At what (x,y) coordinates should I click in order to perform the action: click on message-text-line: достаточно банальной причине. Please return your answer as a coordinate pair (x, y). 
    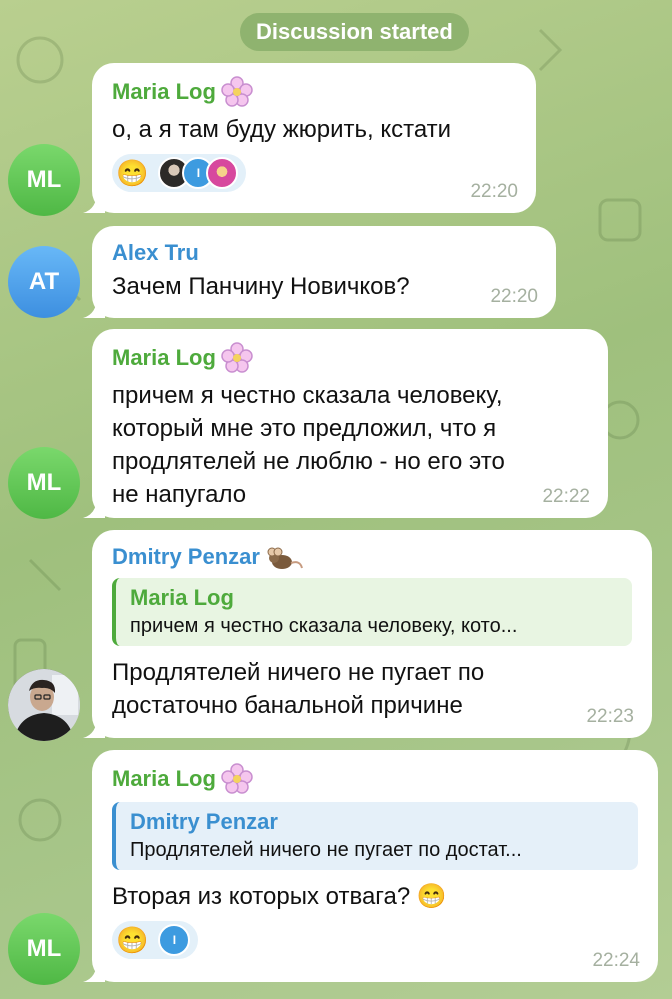
    Looking at the image, I should click on (287, 705).